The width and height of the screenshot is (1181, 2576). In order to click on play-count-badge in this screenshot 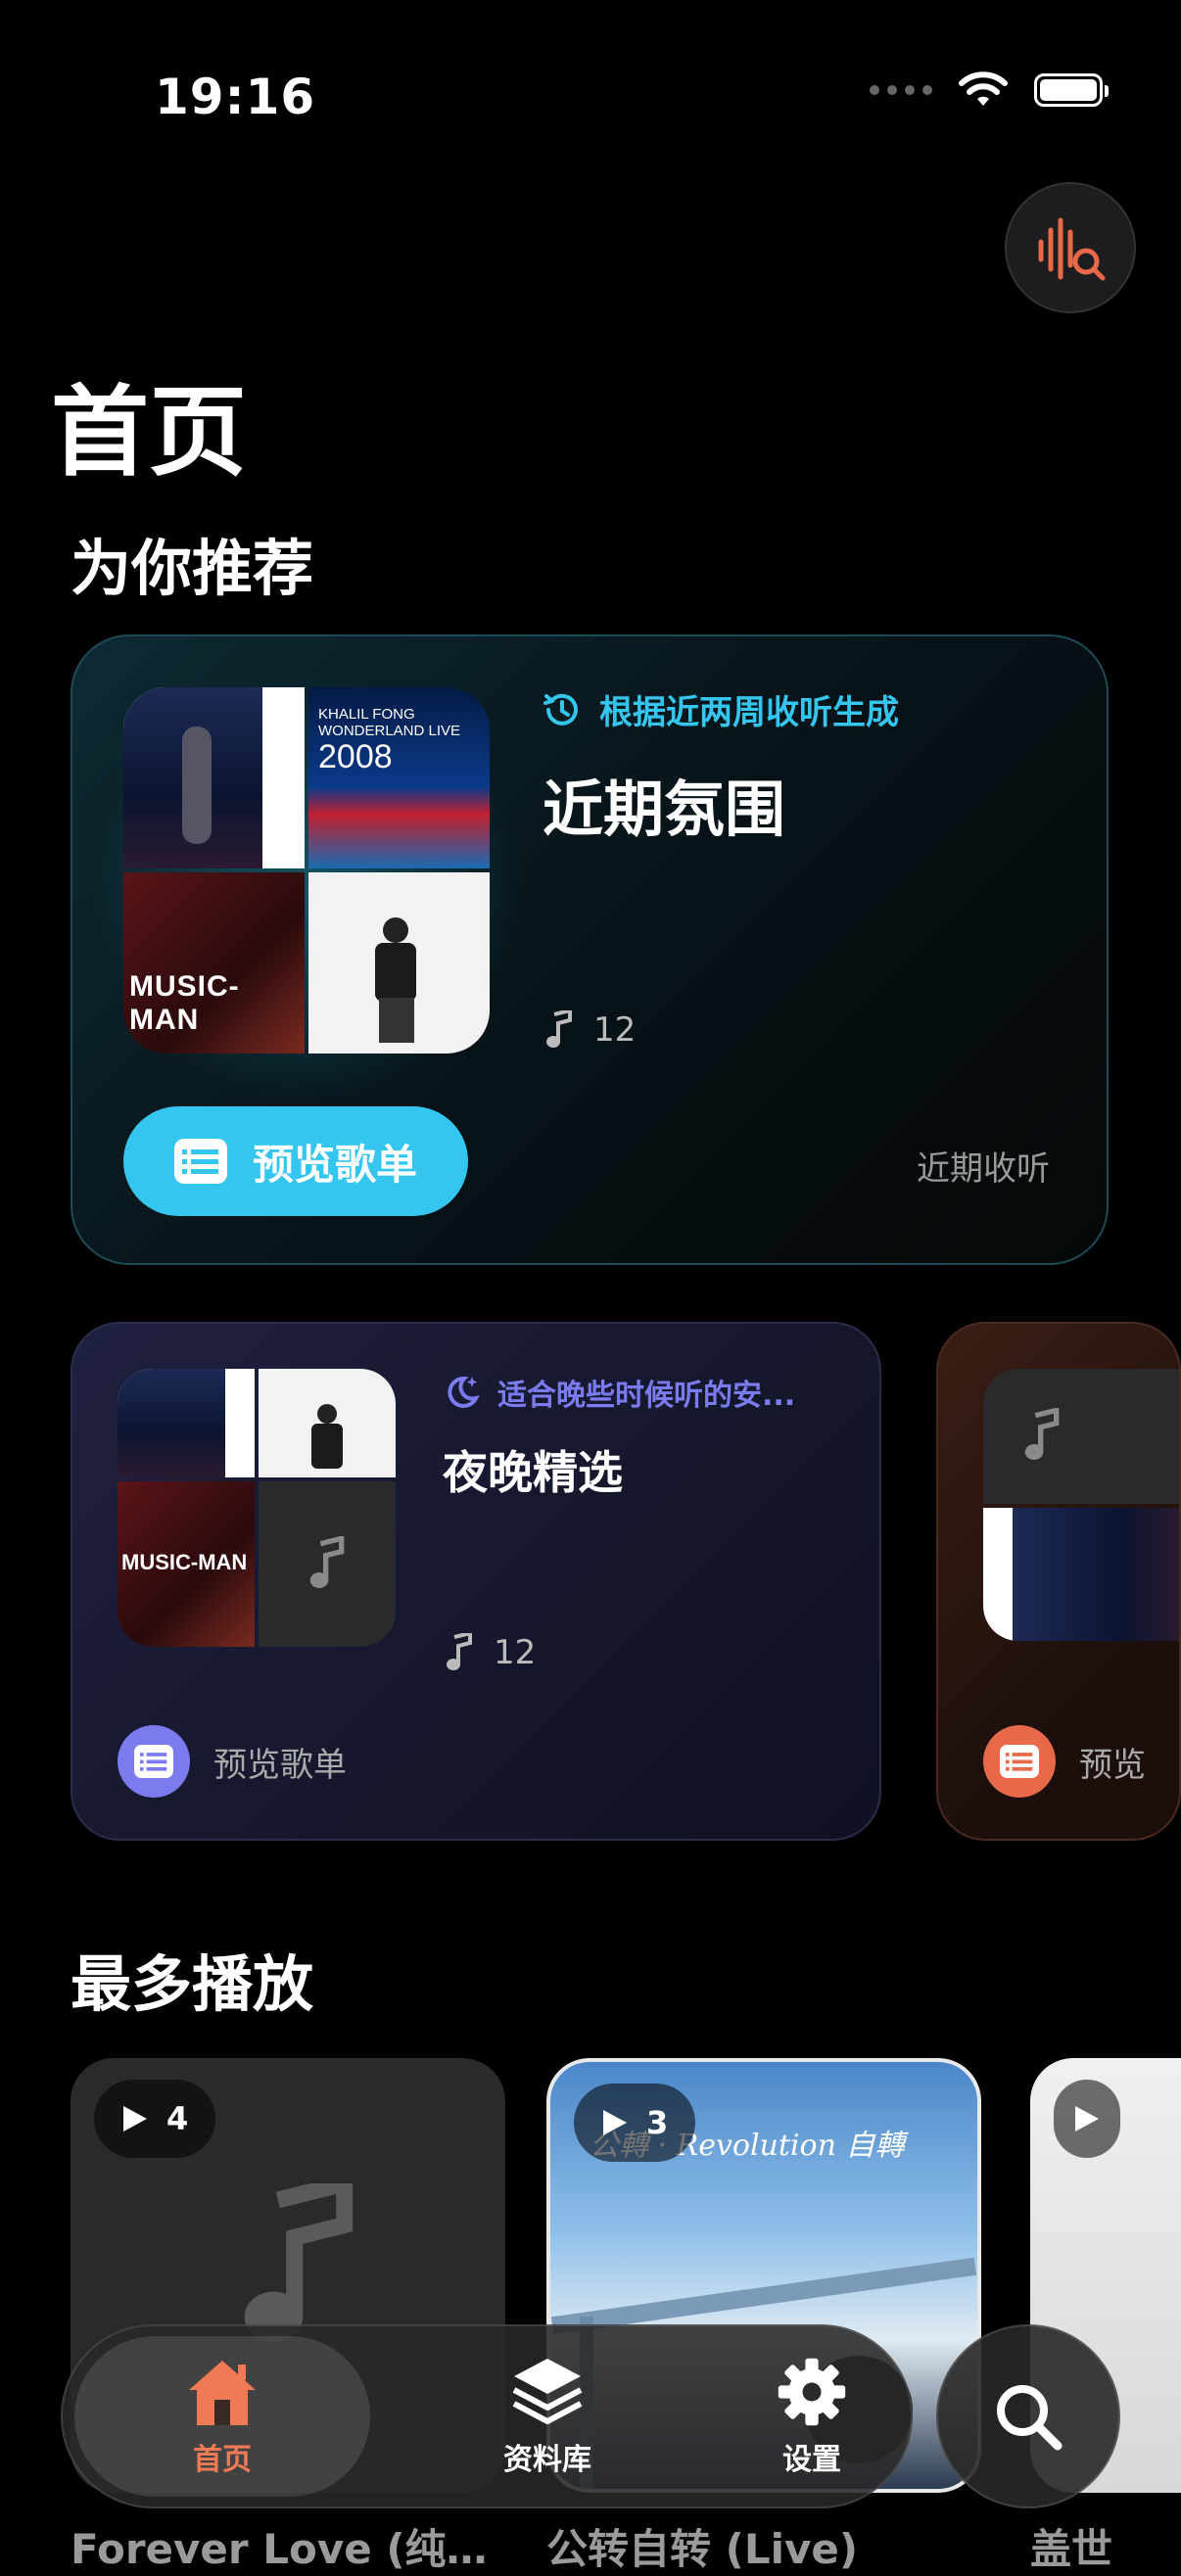, I will do `click(1087, 2119)`.